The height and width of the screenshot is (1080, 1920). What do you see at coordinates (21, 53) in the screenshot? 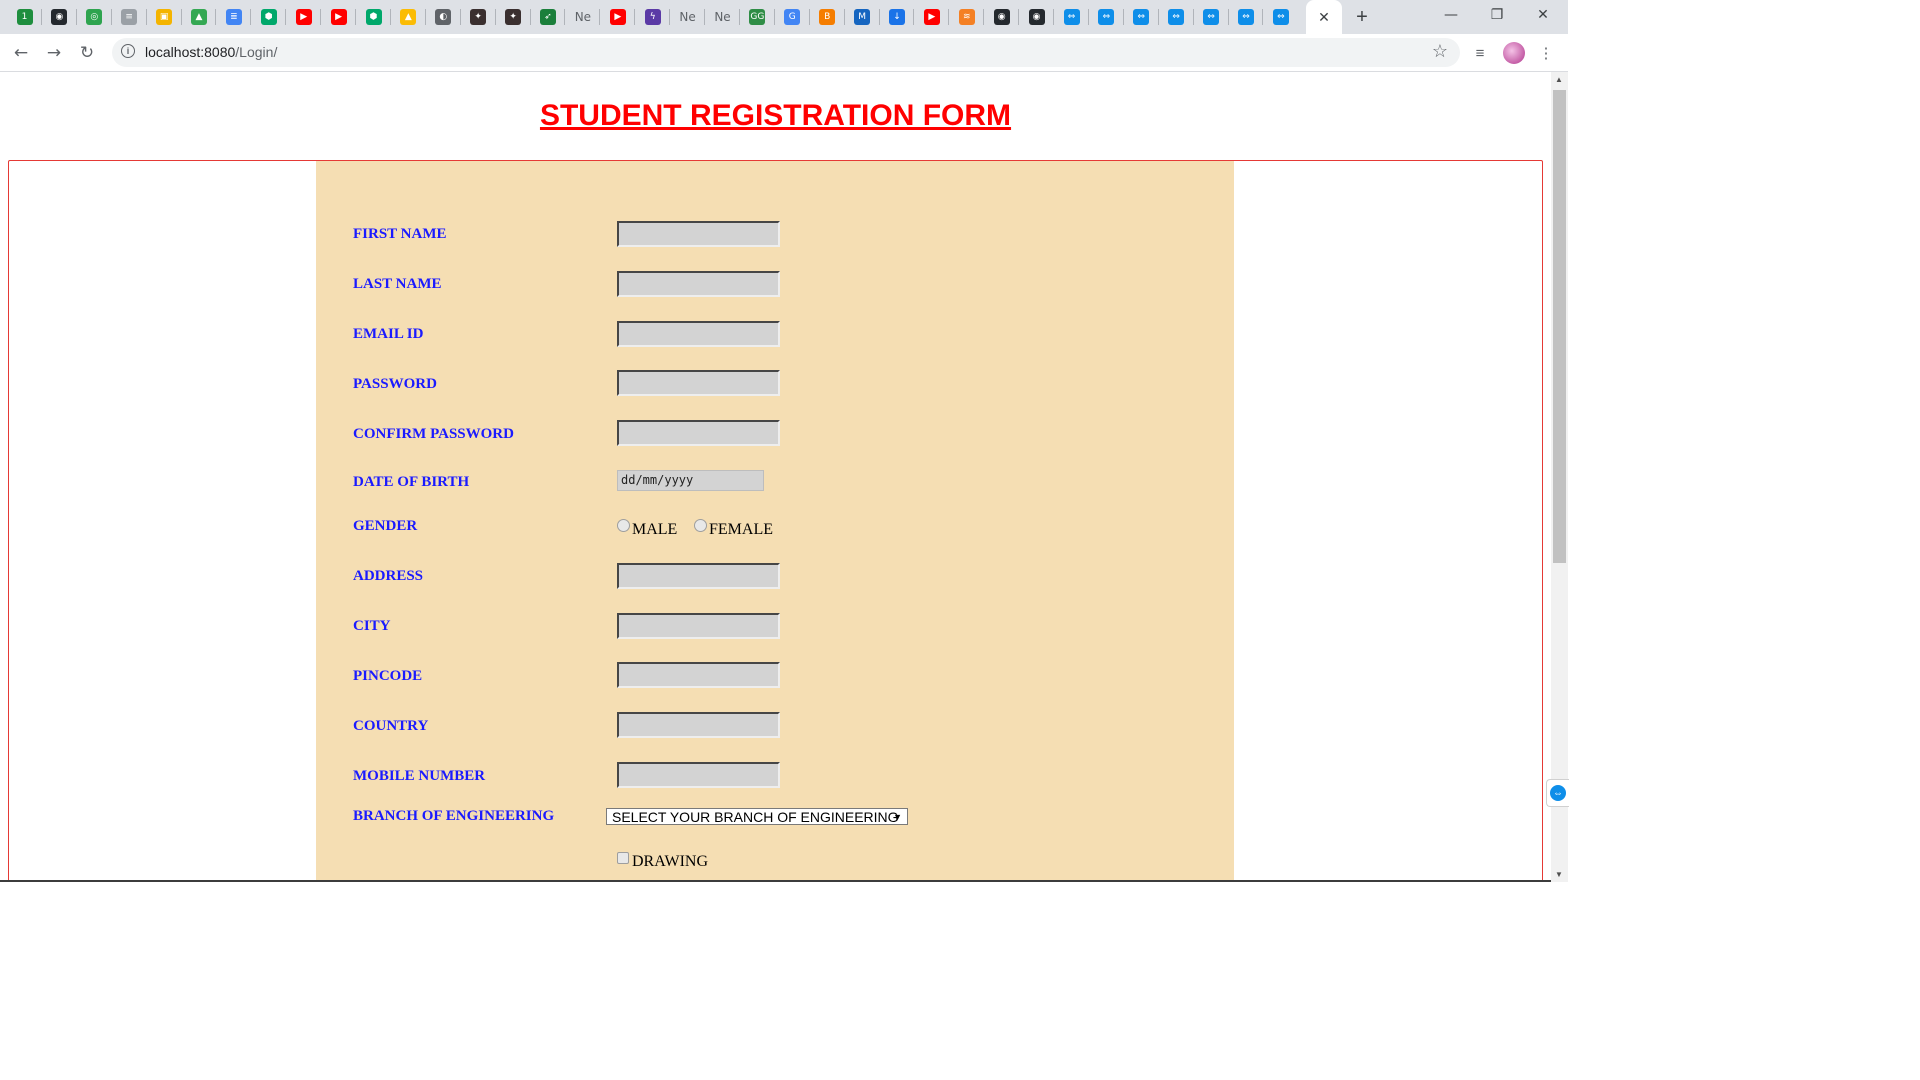
I see `back-button: ←` at bounding box center [21, 53].